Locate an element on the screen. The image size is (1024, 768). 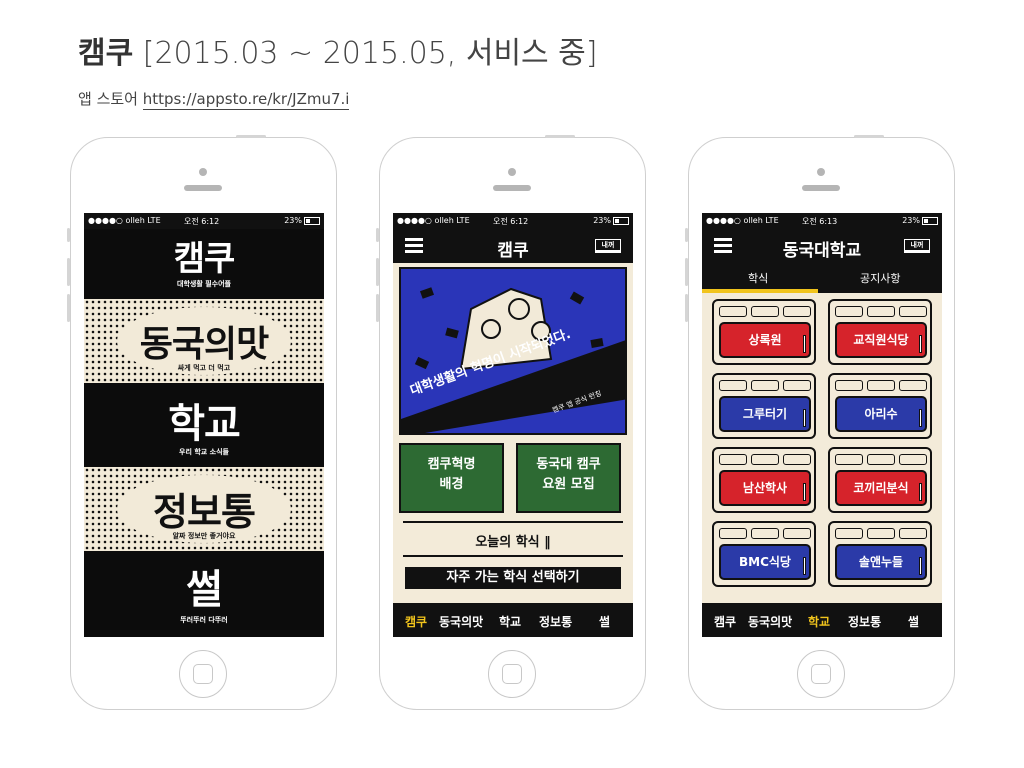
clock: 오전 6:13 is located at coordinates (820, 221).